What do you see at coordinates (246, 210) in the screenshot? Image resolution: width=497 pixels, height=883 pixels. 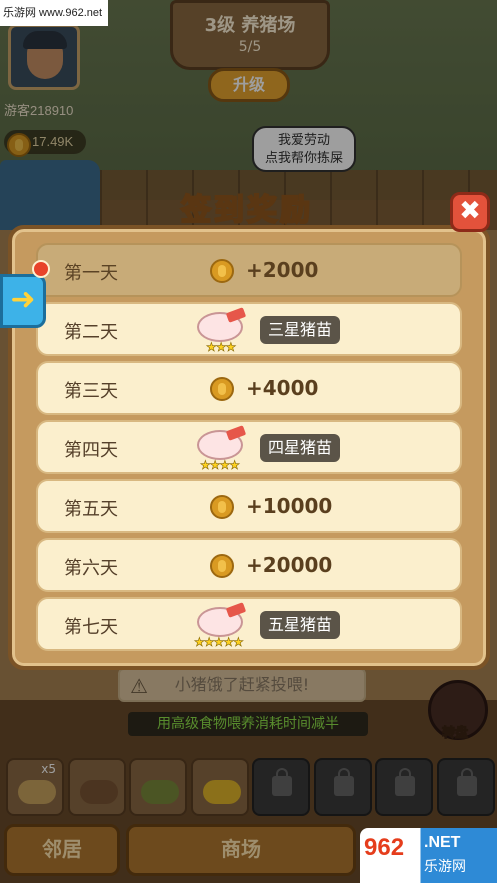 I see `modal-title: 签到奖励` at bounding box center [246, 210].